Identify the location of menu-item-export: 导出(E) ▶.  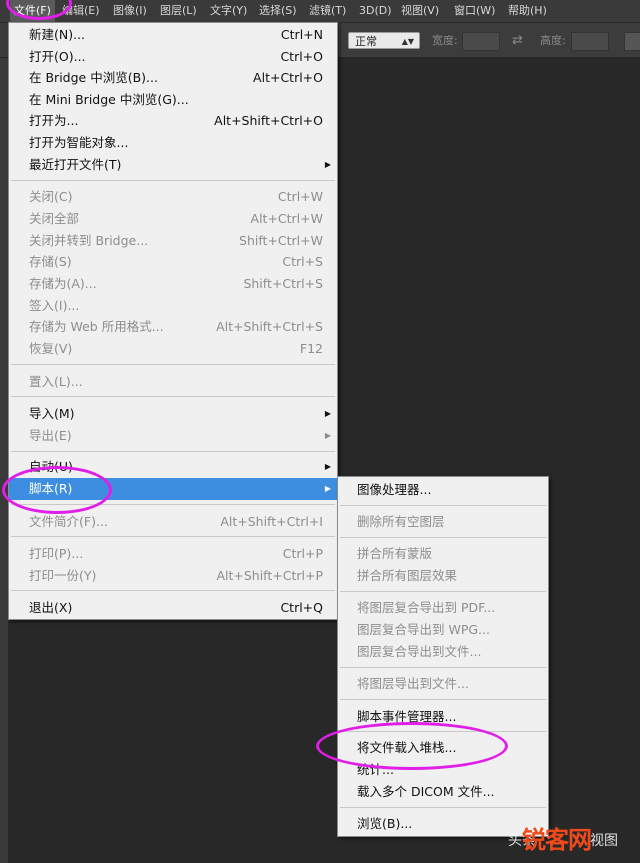
(173, 436).